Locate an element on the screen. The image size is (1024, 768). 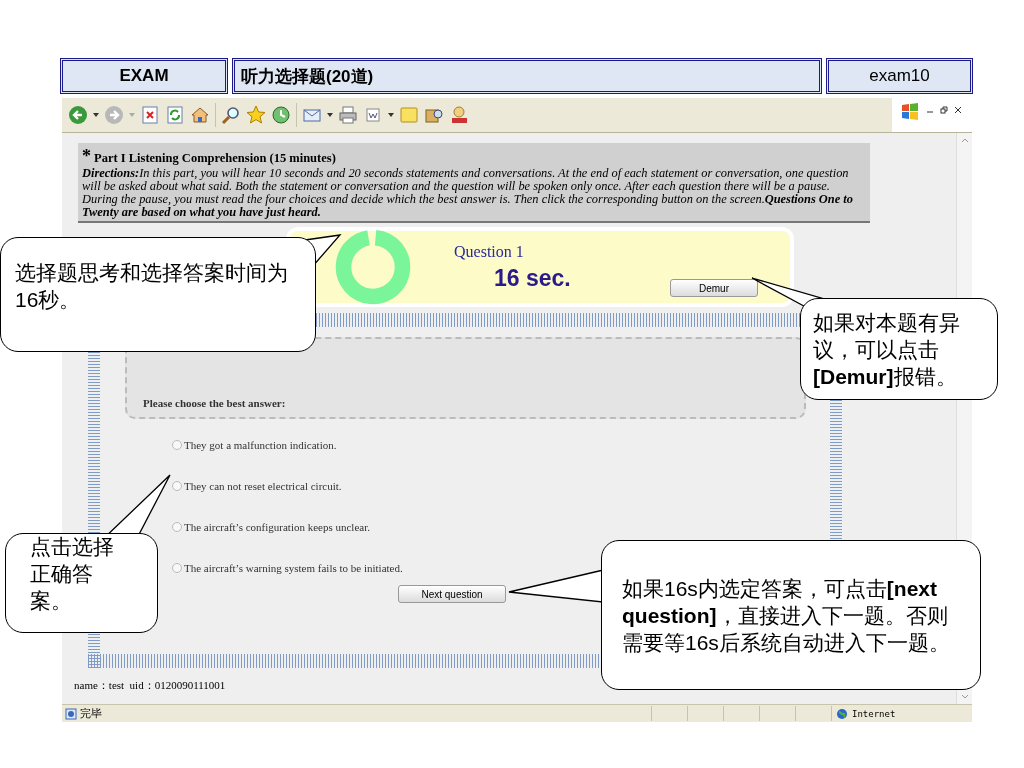
document-icon is located at coordinates (373, 115).